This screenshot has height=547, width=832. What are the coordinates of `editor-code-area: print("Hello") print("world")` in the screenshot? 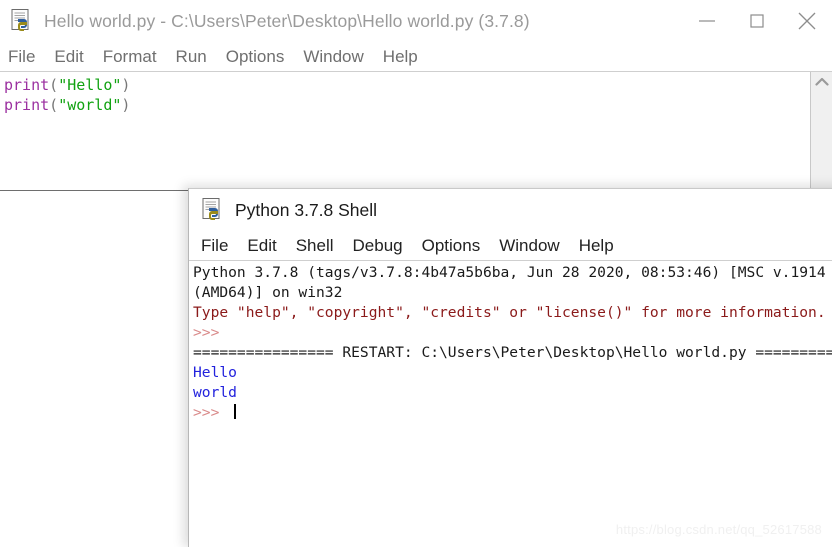 It's located at (405, 95).